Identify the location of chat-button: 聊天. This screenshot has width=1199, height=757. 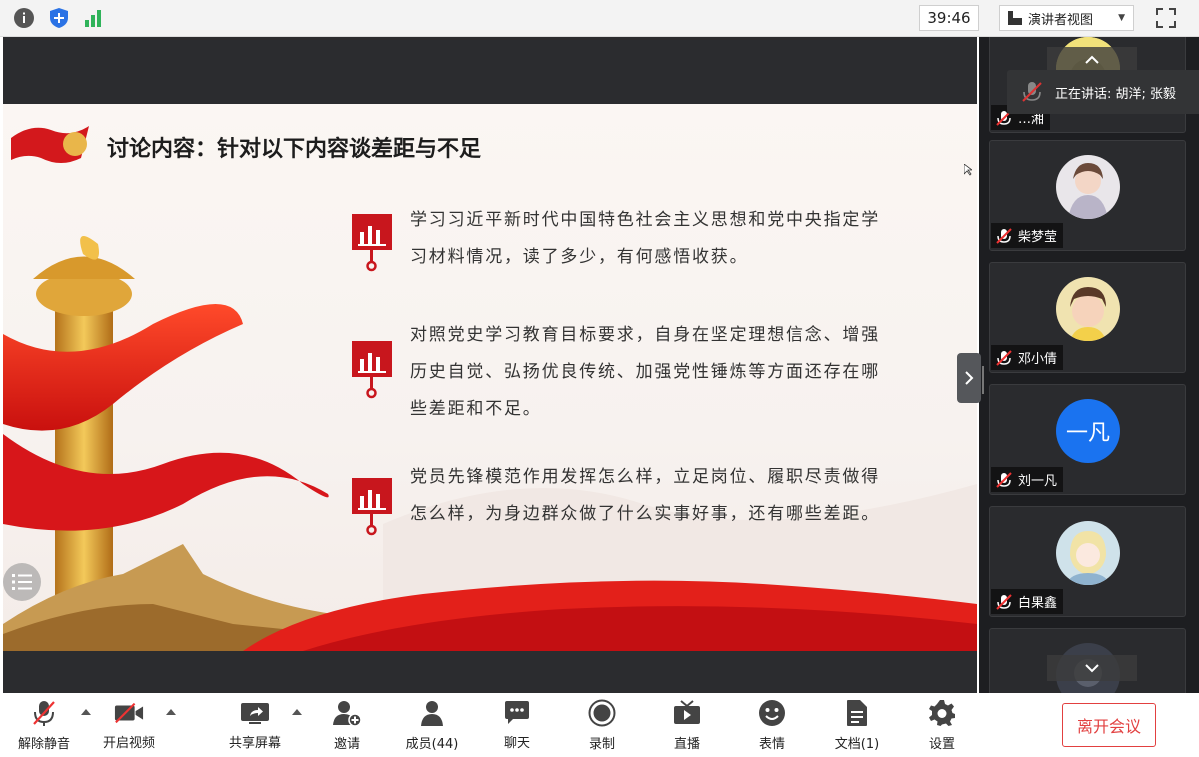
(517, 725).